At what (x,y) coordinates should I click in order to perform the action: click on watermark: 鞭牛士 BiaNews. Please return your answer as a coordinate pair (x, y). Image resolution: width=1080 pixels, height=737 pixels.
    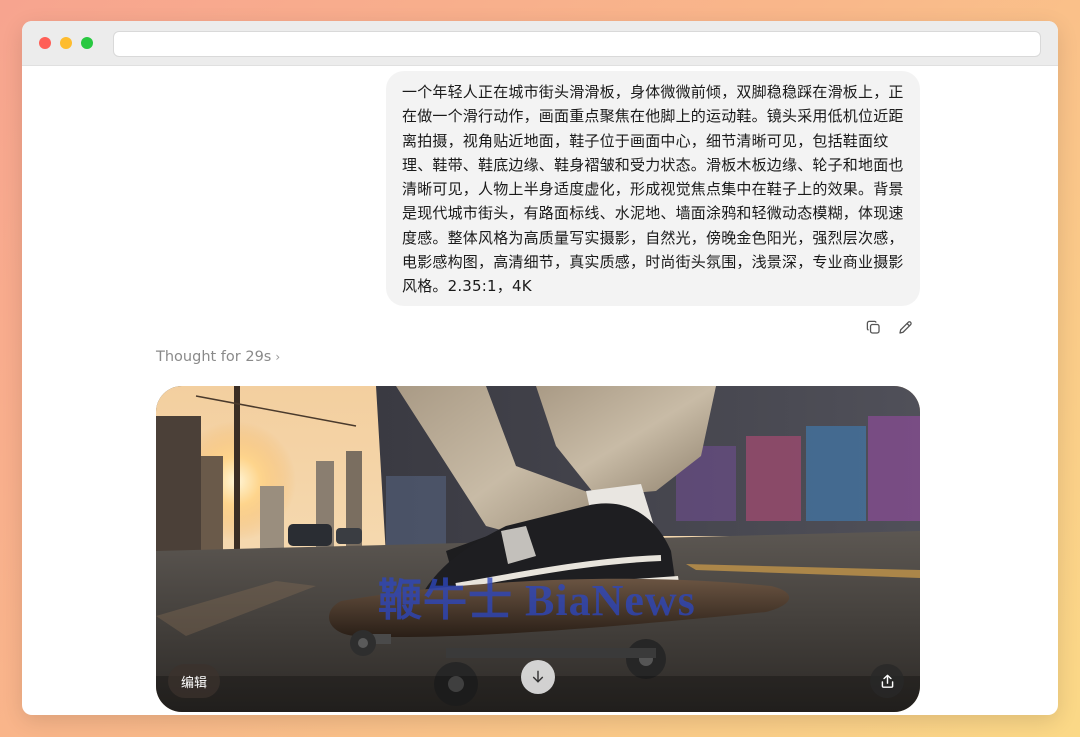
    Looking at the image, I should click on (537, 600).